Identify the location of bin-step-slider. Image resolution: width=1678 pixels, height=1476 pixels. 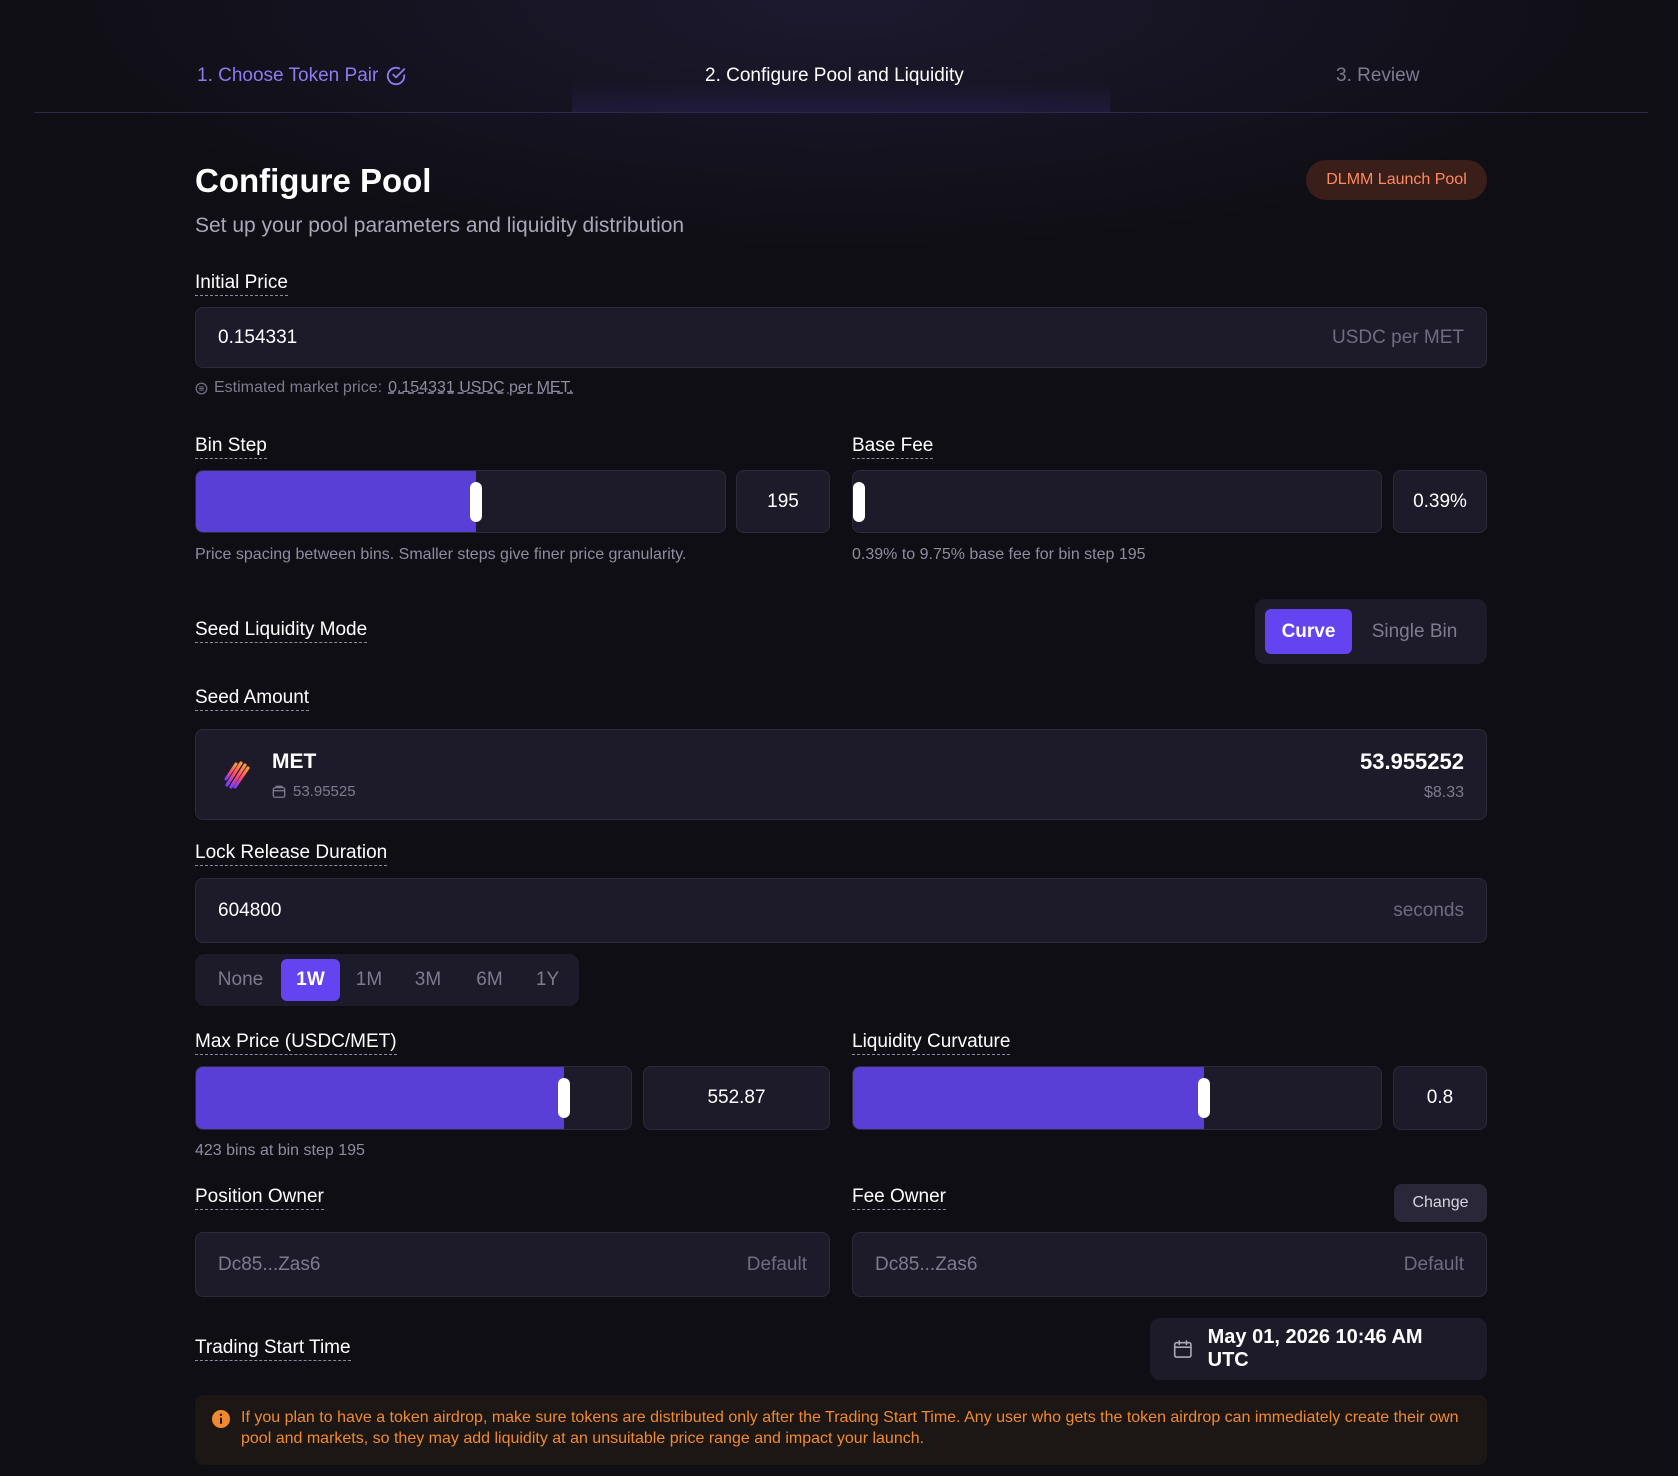
(460, 501).